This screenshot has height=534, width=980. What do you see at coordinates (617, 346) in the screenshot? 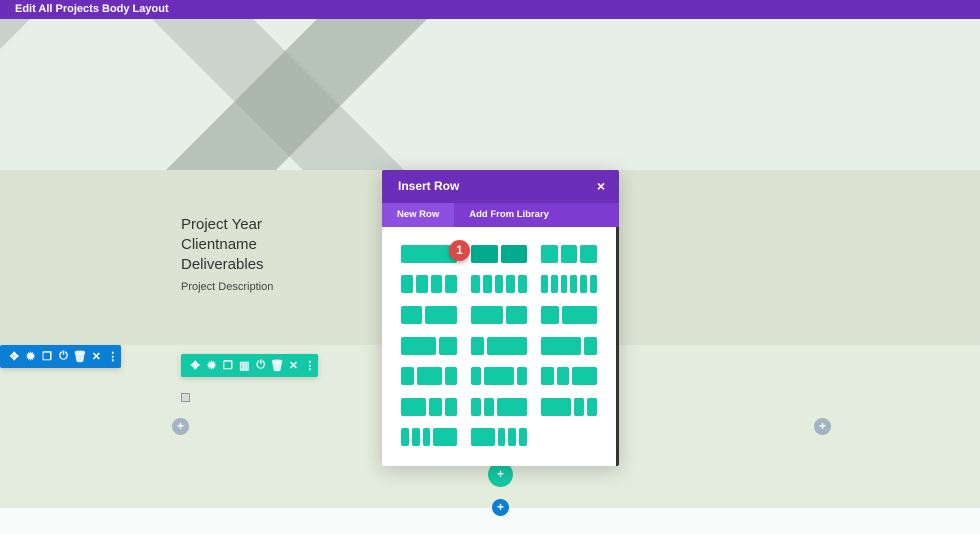
I see `scrollbar` at bounding box center [617, 346].